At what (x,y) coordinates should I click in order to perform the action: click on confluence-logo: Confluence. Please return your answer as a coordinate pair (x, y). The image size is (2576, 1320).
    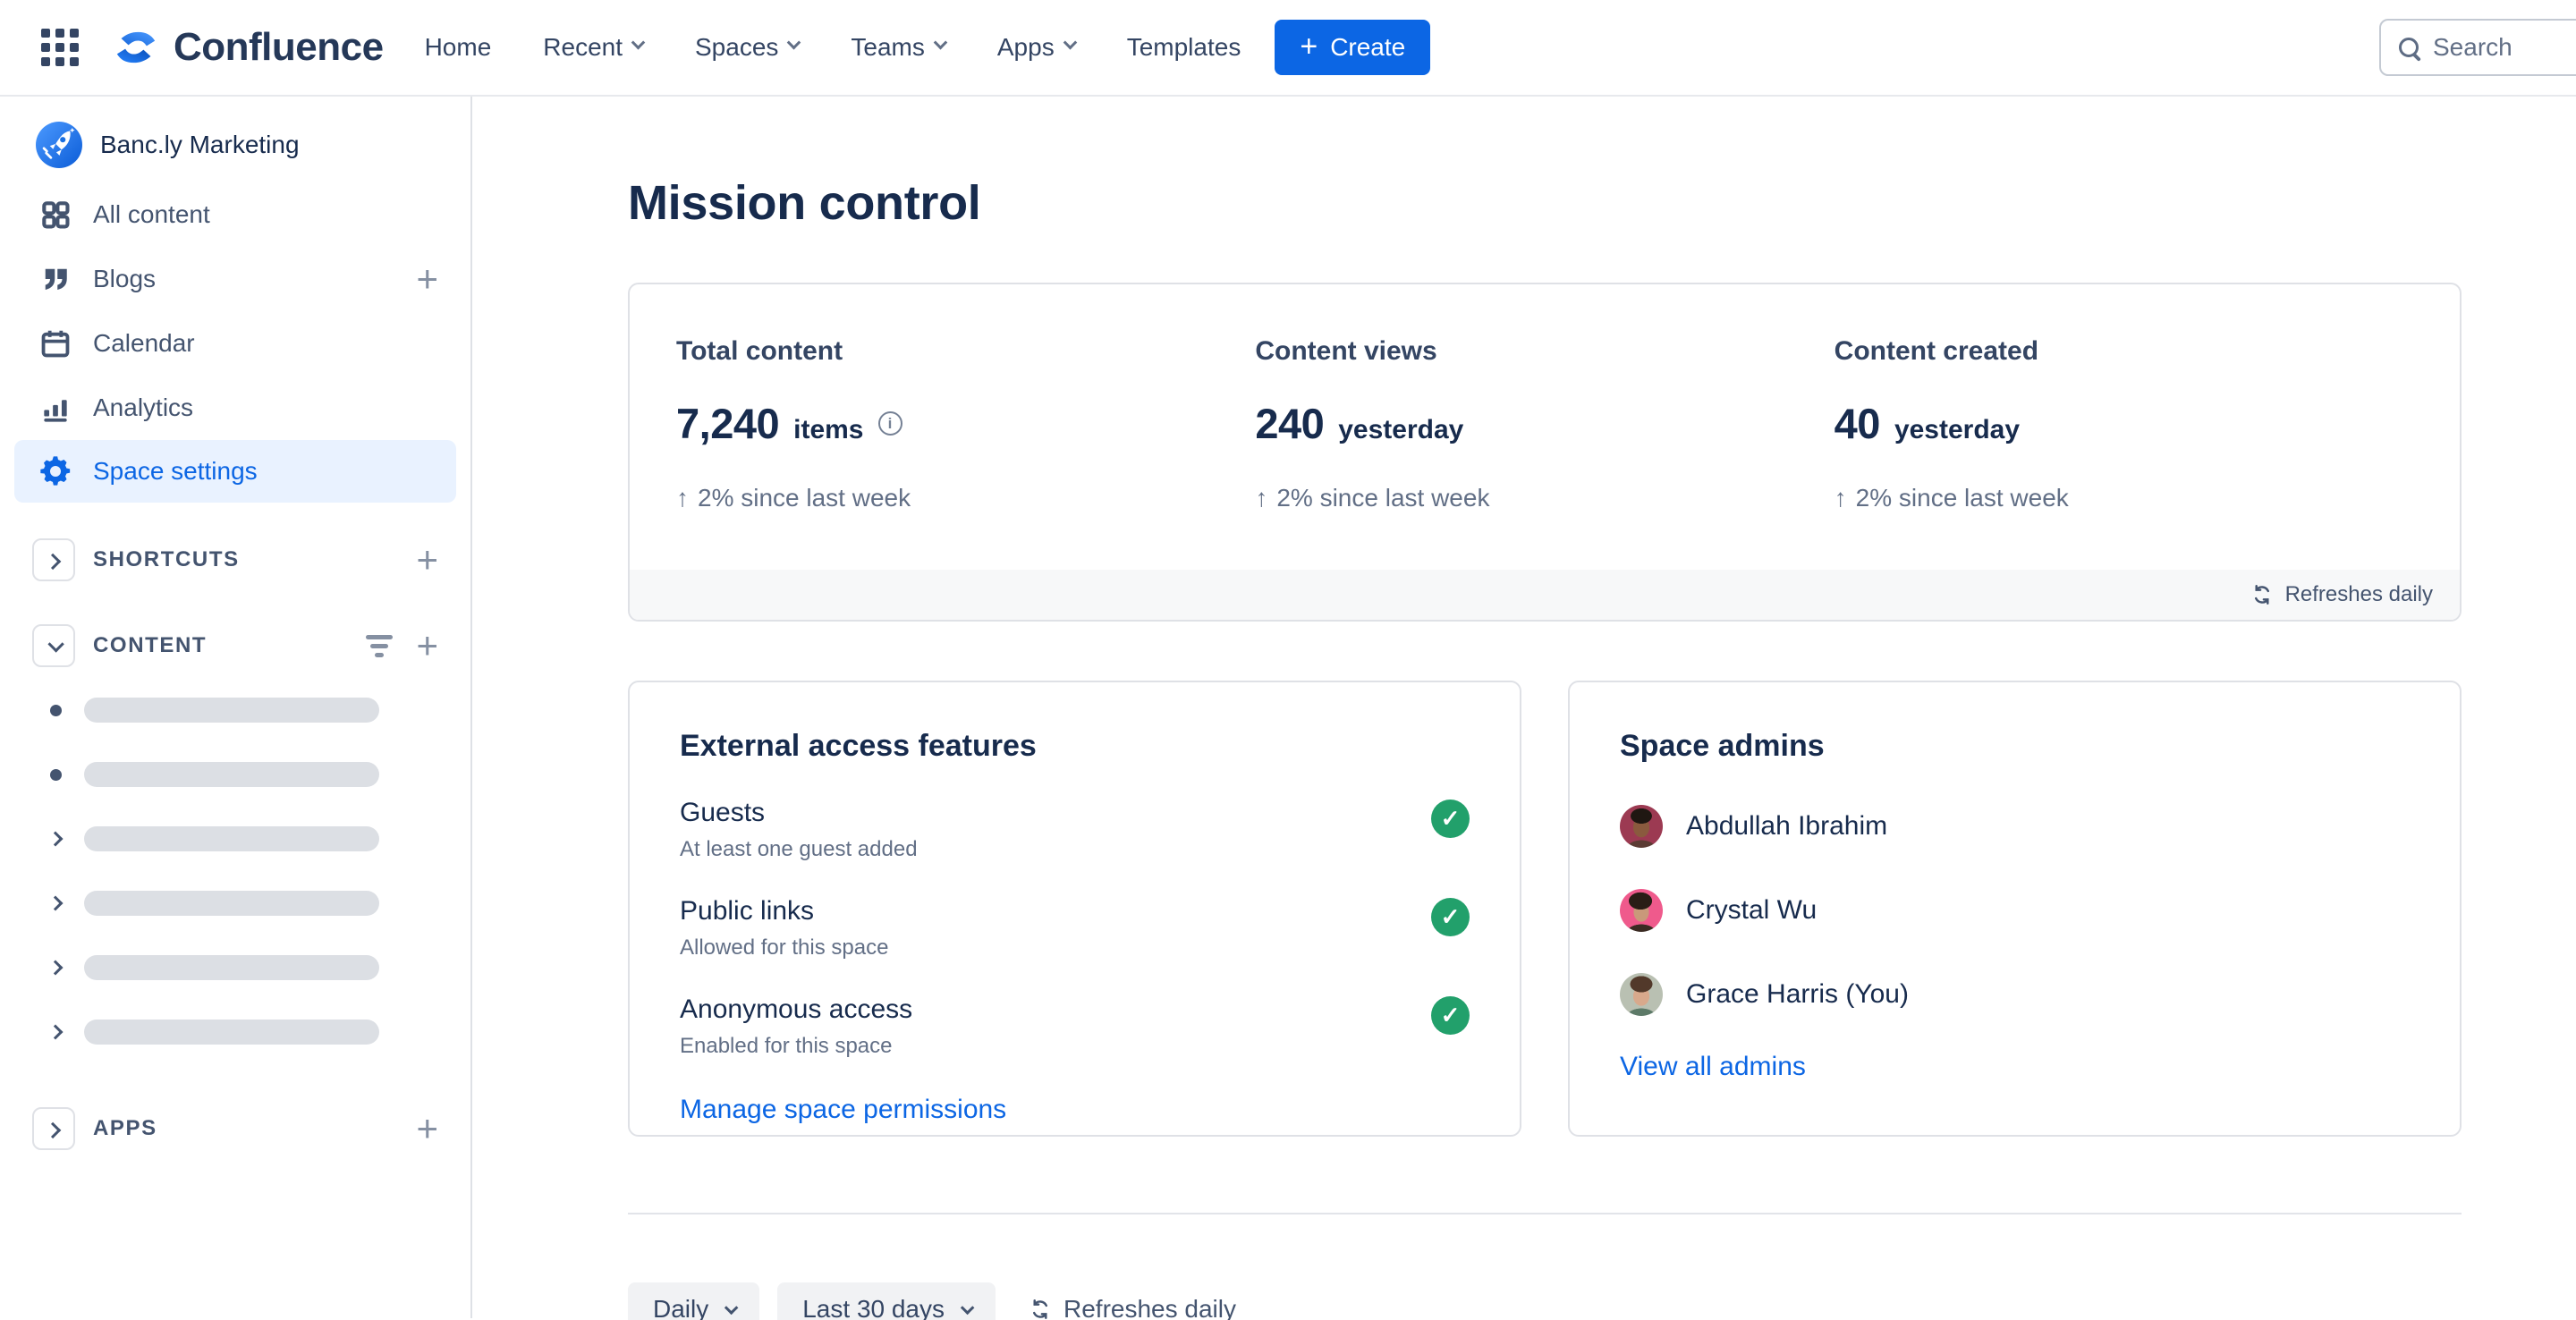
    Looking at the image, I should click on (247, 47).